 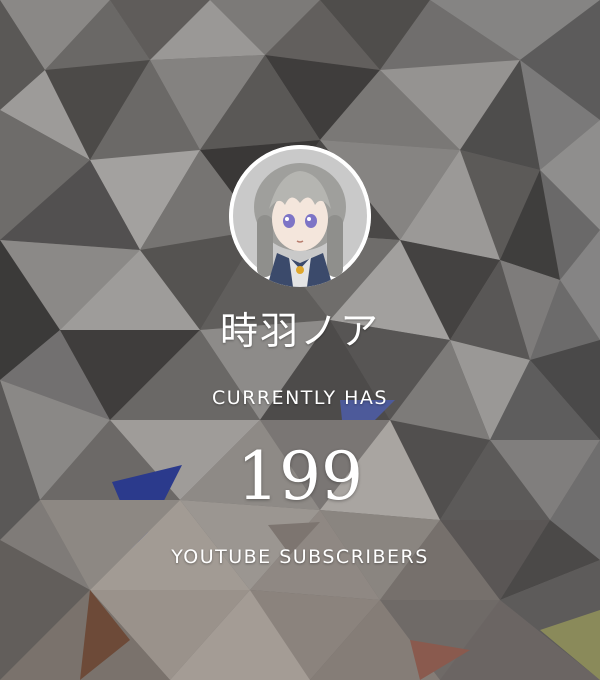 I want to click on subscriber-count: 199, so click(x=300, y=476).